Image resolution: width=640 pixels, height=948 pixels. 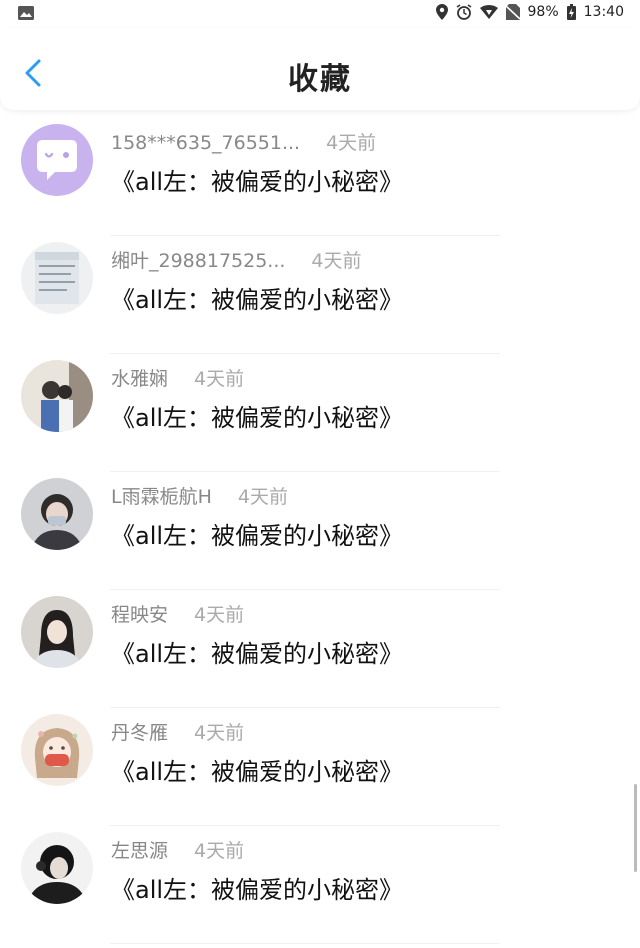 I want to click on list-item: 缃叶_298817525... 4天前 《all左：被偏爱的小秘密》, so click(x=320, y=295).